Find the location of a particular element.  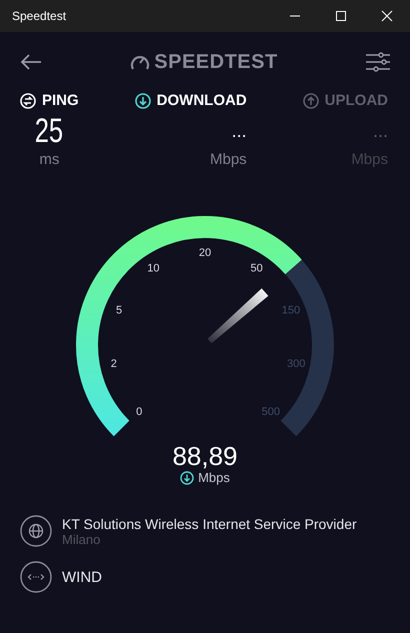

logo-text: SPEEDTEST is located at coordinates (216, 62).